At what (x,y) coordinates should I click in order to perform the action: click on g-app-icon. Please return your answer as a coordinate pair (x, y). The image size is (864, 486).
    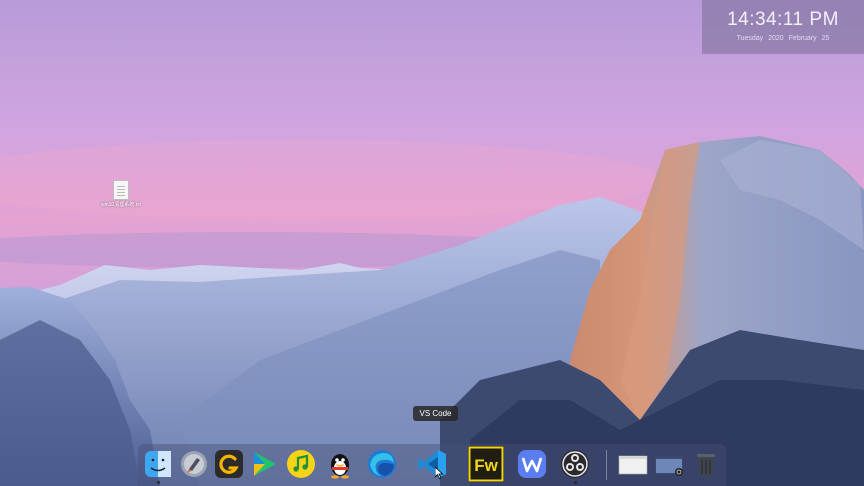
    Looking at the image, I should click on (229, 464).